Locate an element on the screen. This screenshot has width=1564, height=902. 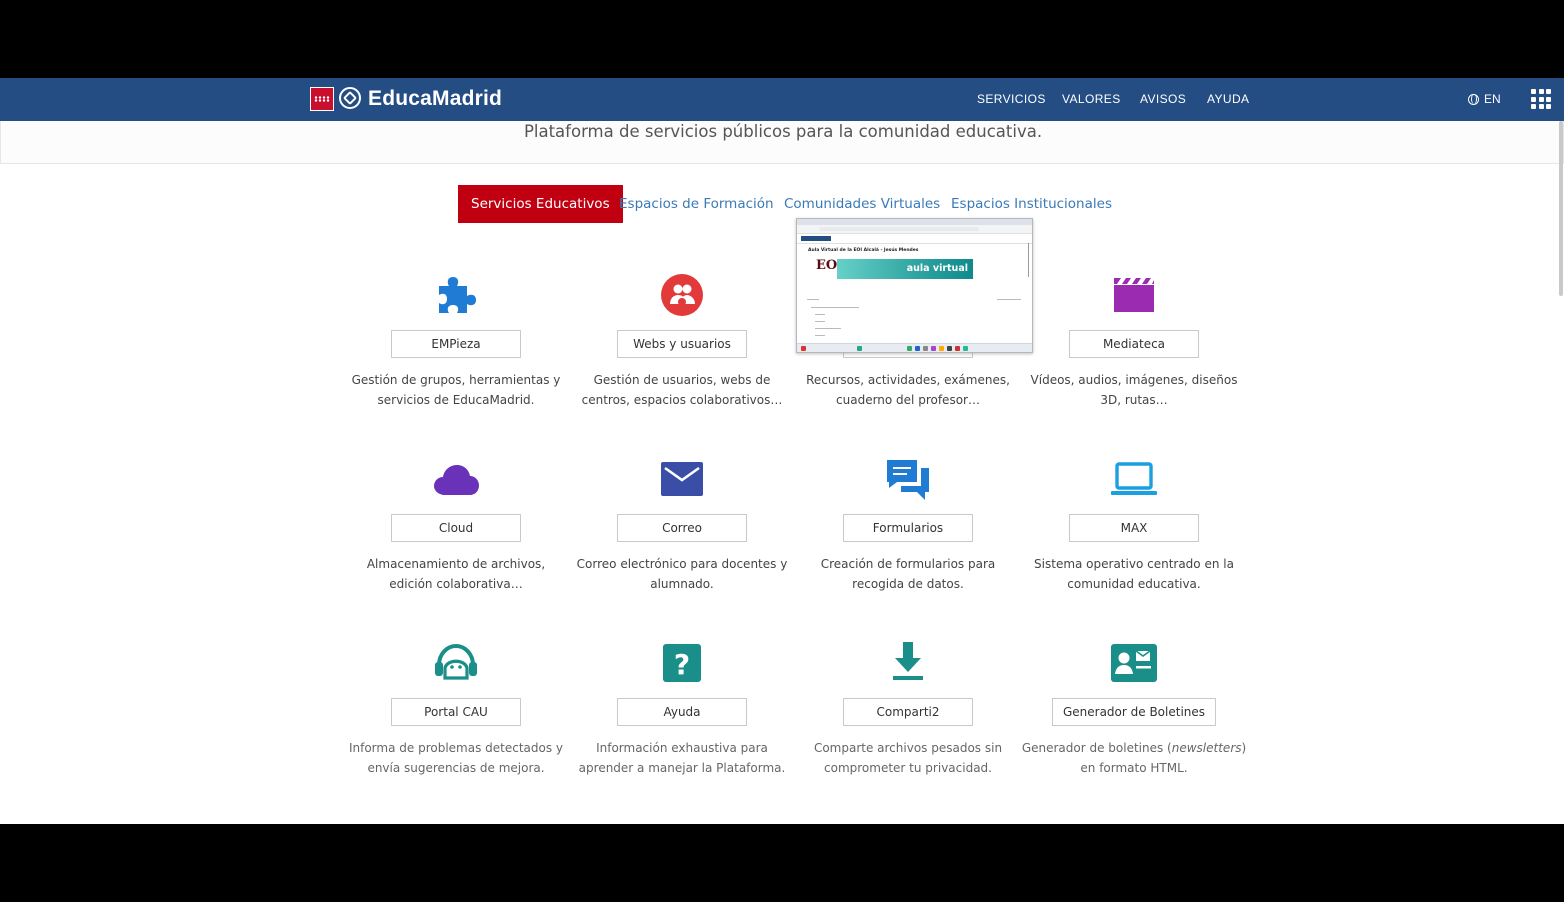
download-icon is located at coordinates (908, 663).